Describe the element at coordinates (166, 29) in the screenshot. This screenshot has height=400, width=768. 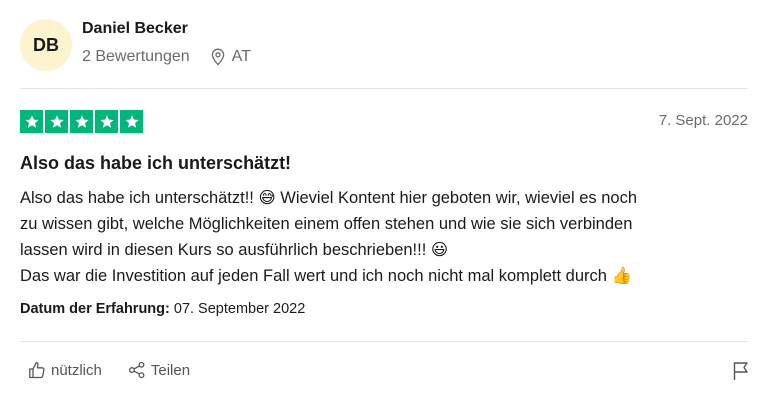
I see `reviewer-name: Daniel Becker` at that location.